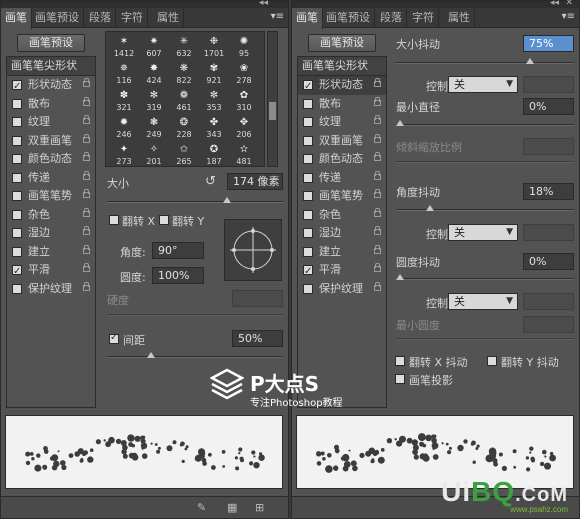 The height and width of the screenshot is (519, 580). What do you see at coordinates (548, 106) in the screenshot?
I see `min-diameter-field: 0%` at bounding box center [548, 106].